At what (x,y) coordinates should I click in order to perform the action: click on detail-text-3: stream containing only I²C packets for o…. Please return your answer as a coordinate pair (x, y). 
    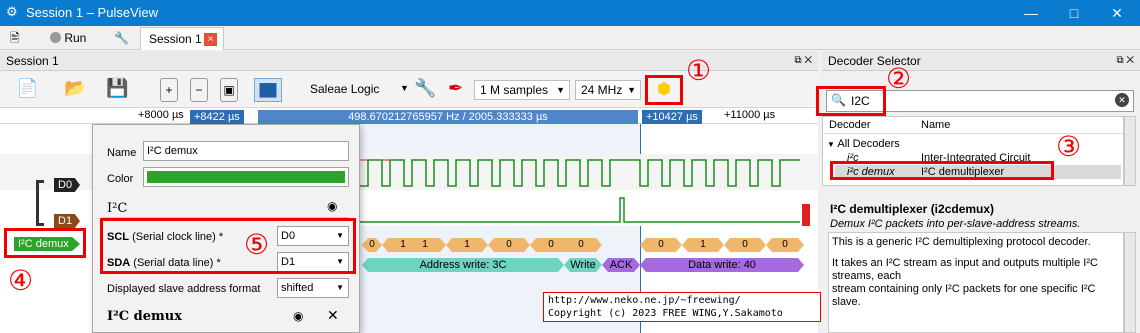
    Looking at the image, I should click on (964, 295).